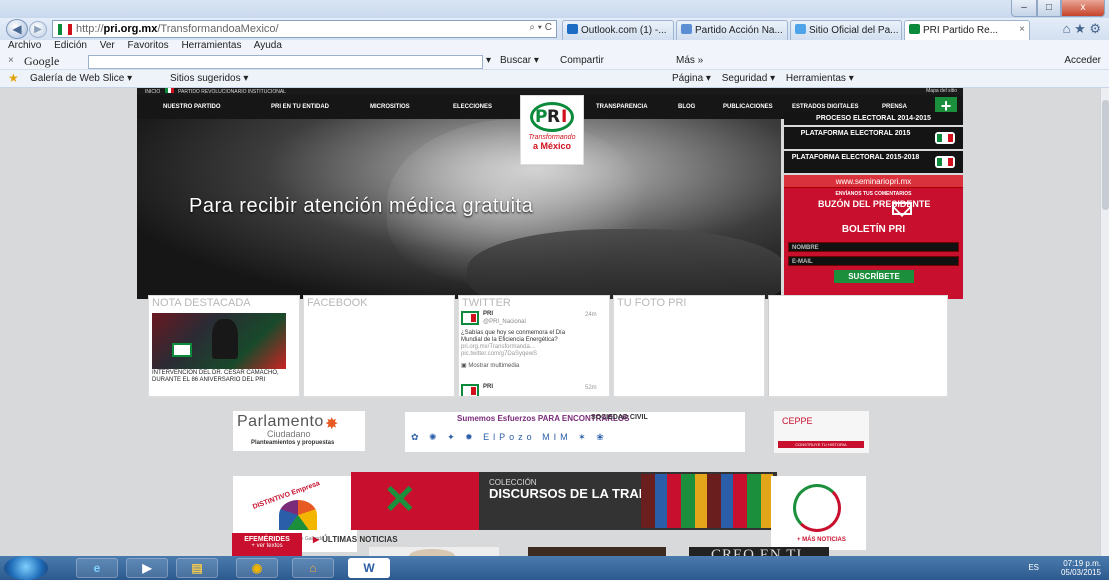 The width and height of the screenshot is (1109, 580). Describe the element at coordinates (182, 350) in the screenshot. I see `pri-banner-icon` at that location.